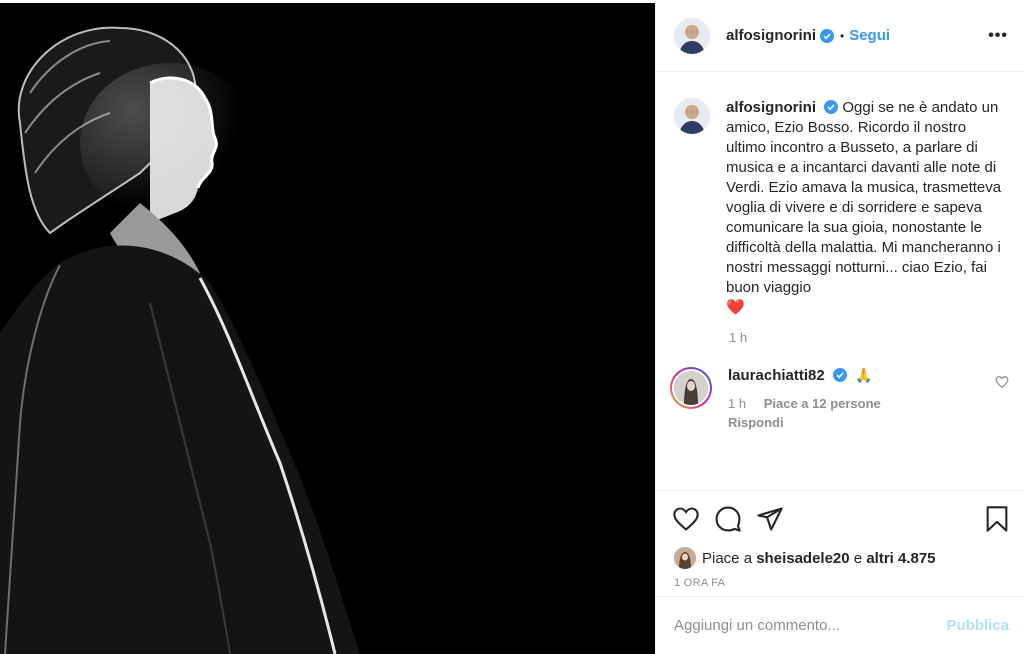  I want to click on reply-username: laurachiatti82, so click(776, 375).